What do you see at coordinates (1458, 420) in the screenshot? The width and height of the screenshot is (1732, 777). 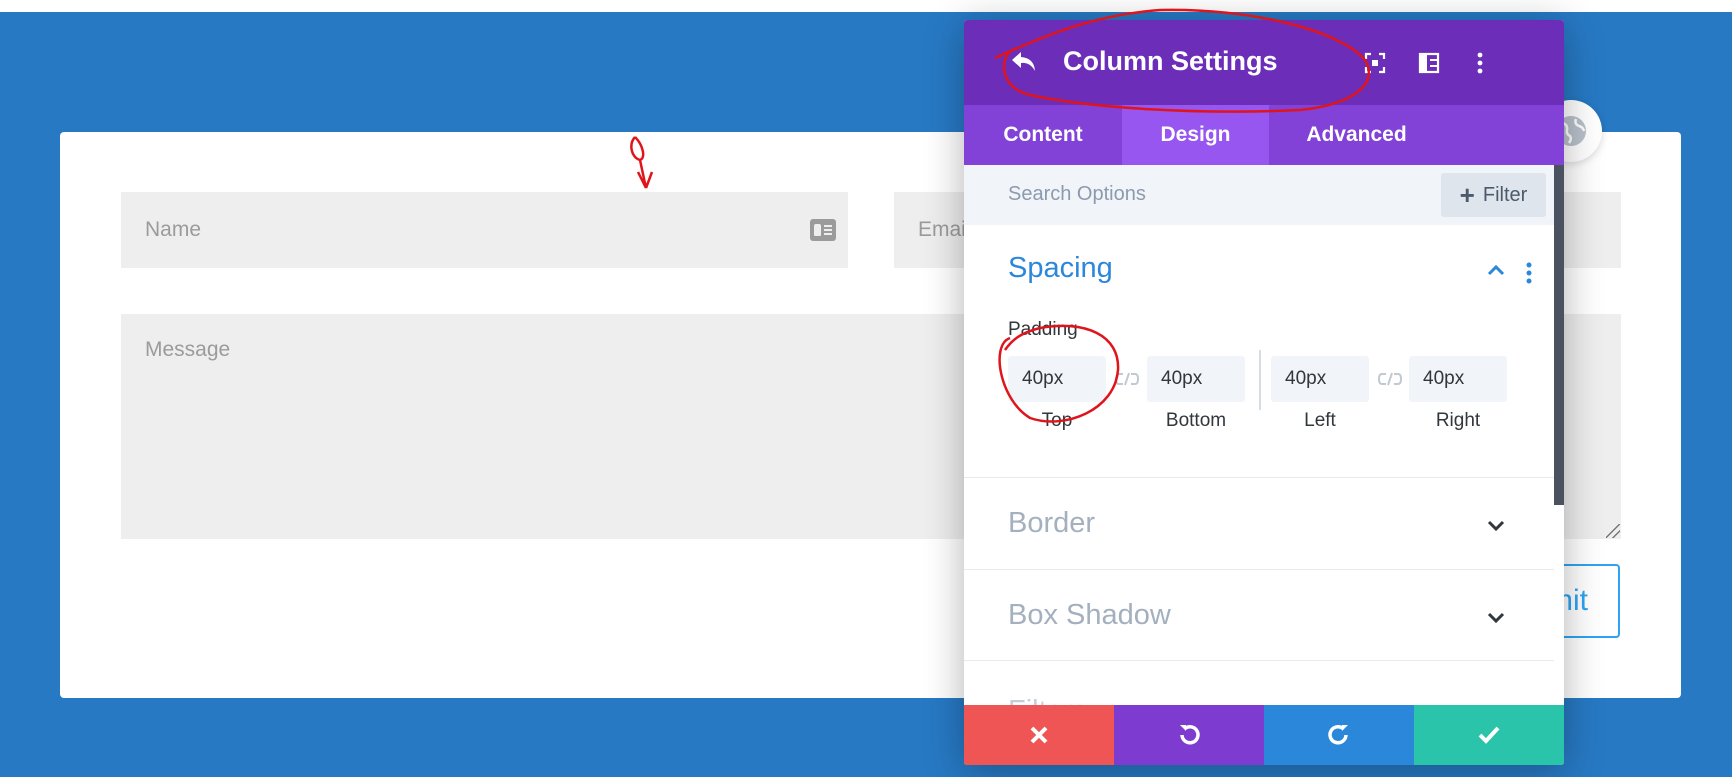 I see `padding-right-label: Right` at bounding box center [1458, 420].